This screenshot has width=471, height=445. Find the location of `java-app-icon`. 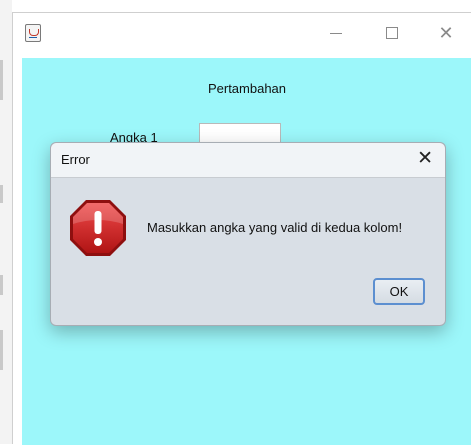

java-app-icon is located at coordinates (33, 33).